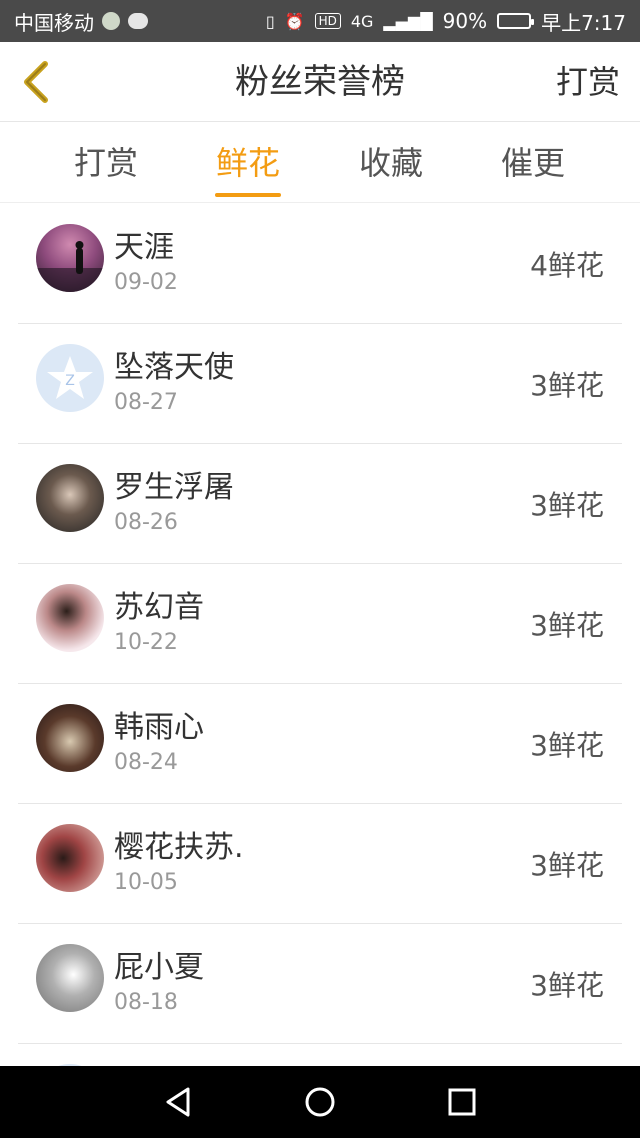 The width and height of the screenshot is (640, 1138). Describe the element at coordinates (516, 21) in the screenshot. I see `battery-icon` at that location.